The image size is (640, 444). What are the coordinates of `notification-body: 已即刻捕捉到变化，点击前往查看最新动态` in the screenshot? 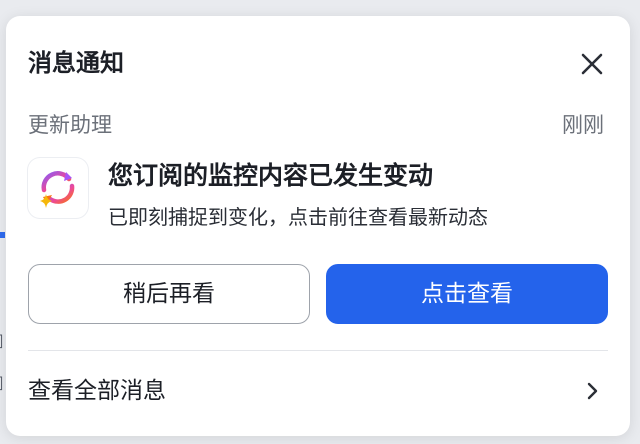 It's located at (298, 217).